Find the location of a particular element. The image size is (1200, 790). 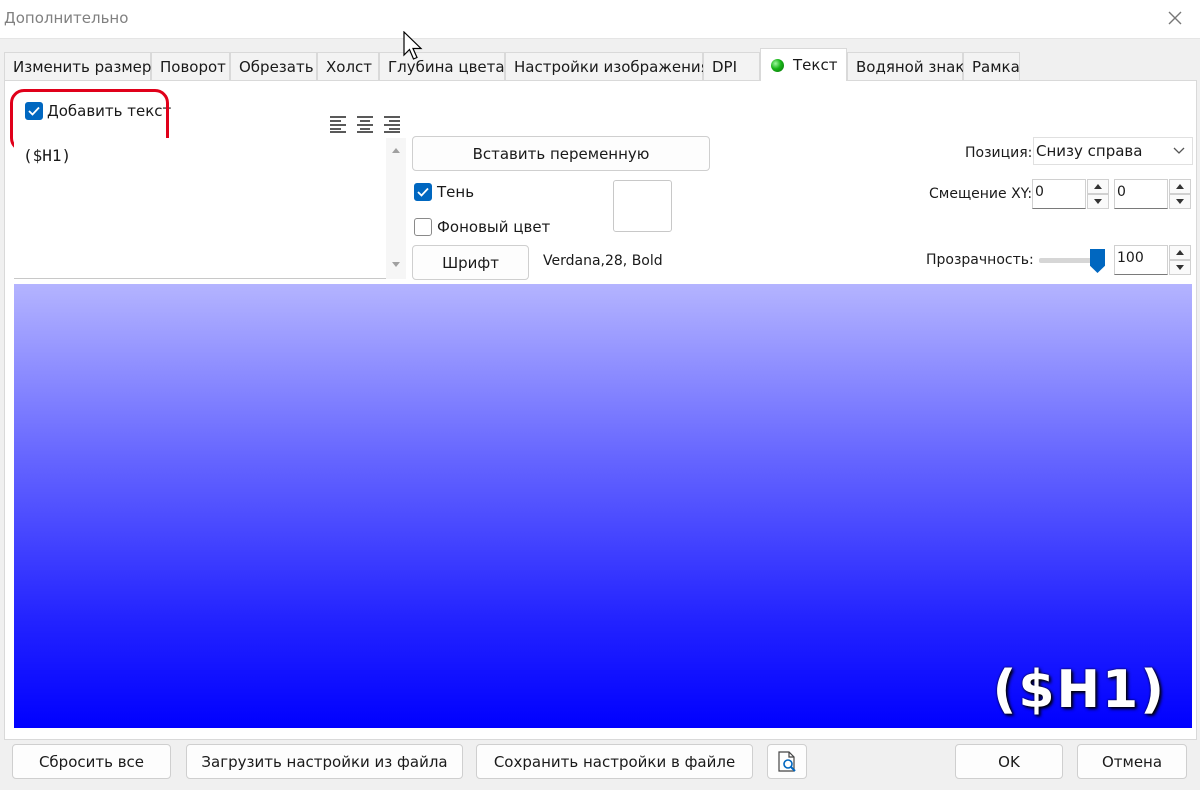

opacity-stepper is located at coordinates (1180, 260).